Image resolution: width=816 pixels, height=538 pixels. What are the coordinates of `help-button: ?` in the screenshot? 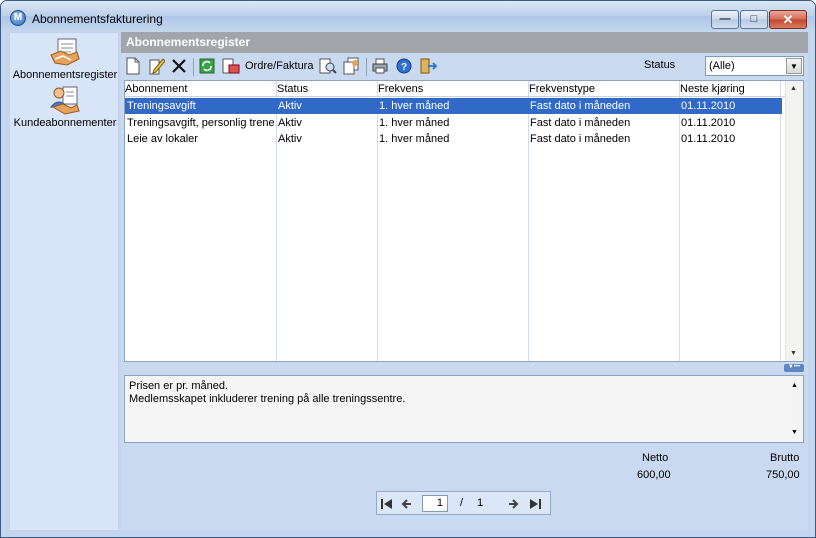 It's located at (404, 67).